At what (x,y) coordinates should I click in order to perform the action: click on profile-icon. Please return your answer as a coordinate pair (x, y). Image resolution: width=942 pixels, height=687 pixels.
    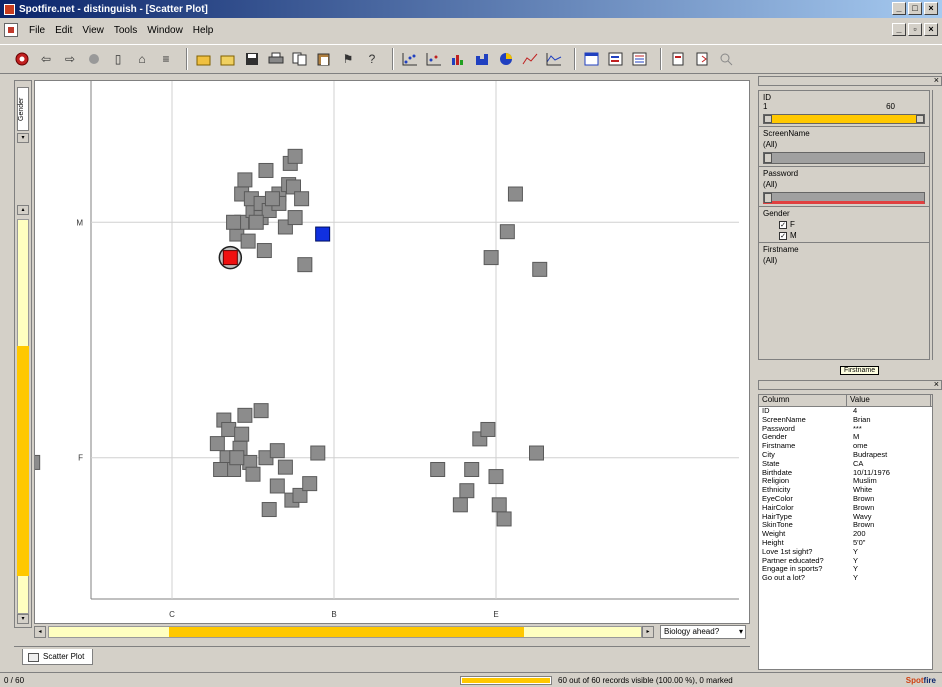
    Looking at the image, I should click on (554, 59).